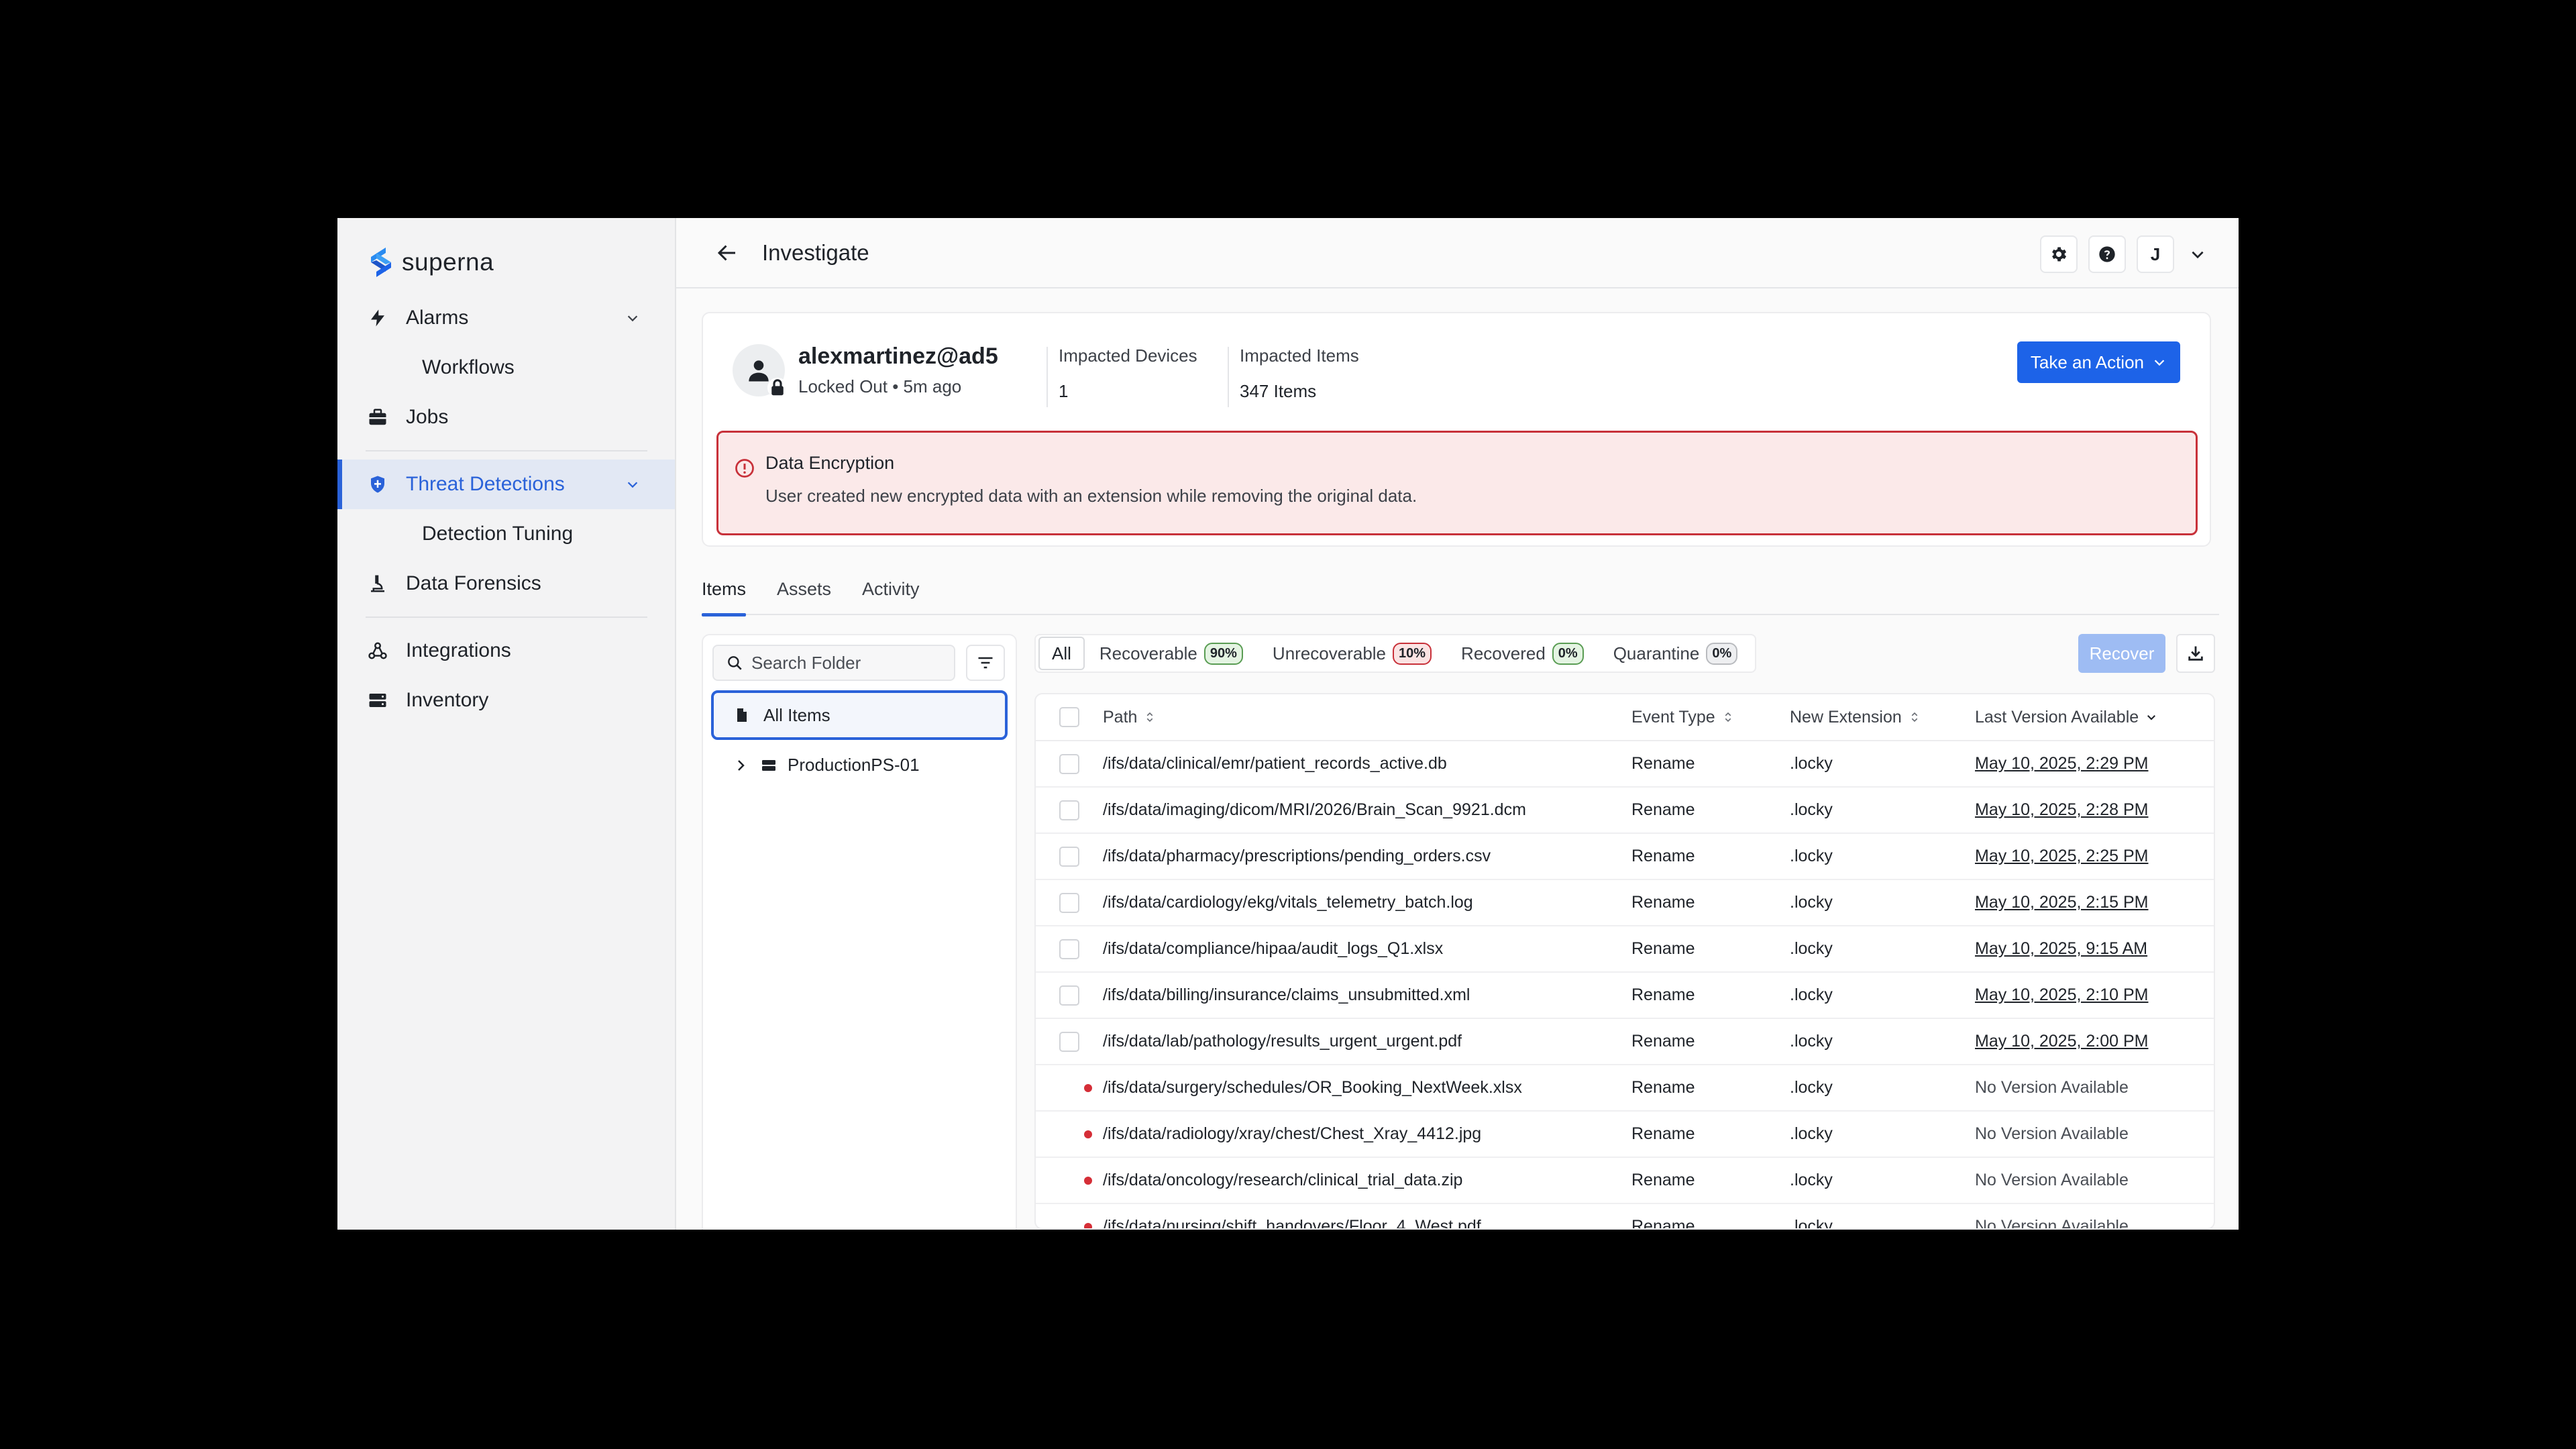 The height and width of the screenshot is (1449, 2576). I want to click on sort-icon, so click(1150, 717).